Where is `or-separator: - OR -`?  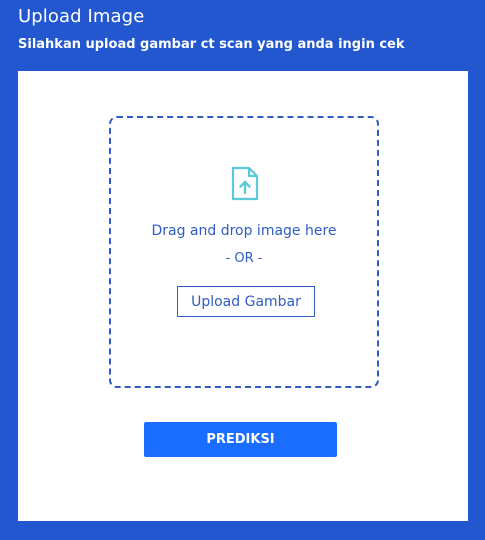 or-separator: - OR - is located at coordinates (244, 258).